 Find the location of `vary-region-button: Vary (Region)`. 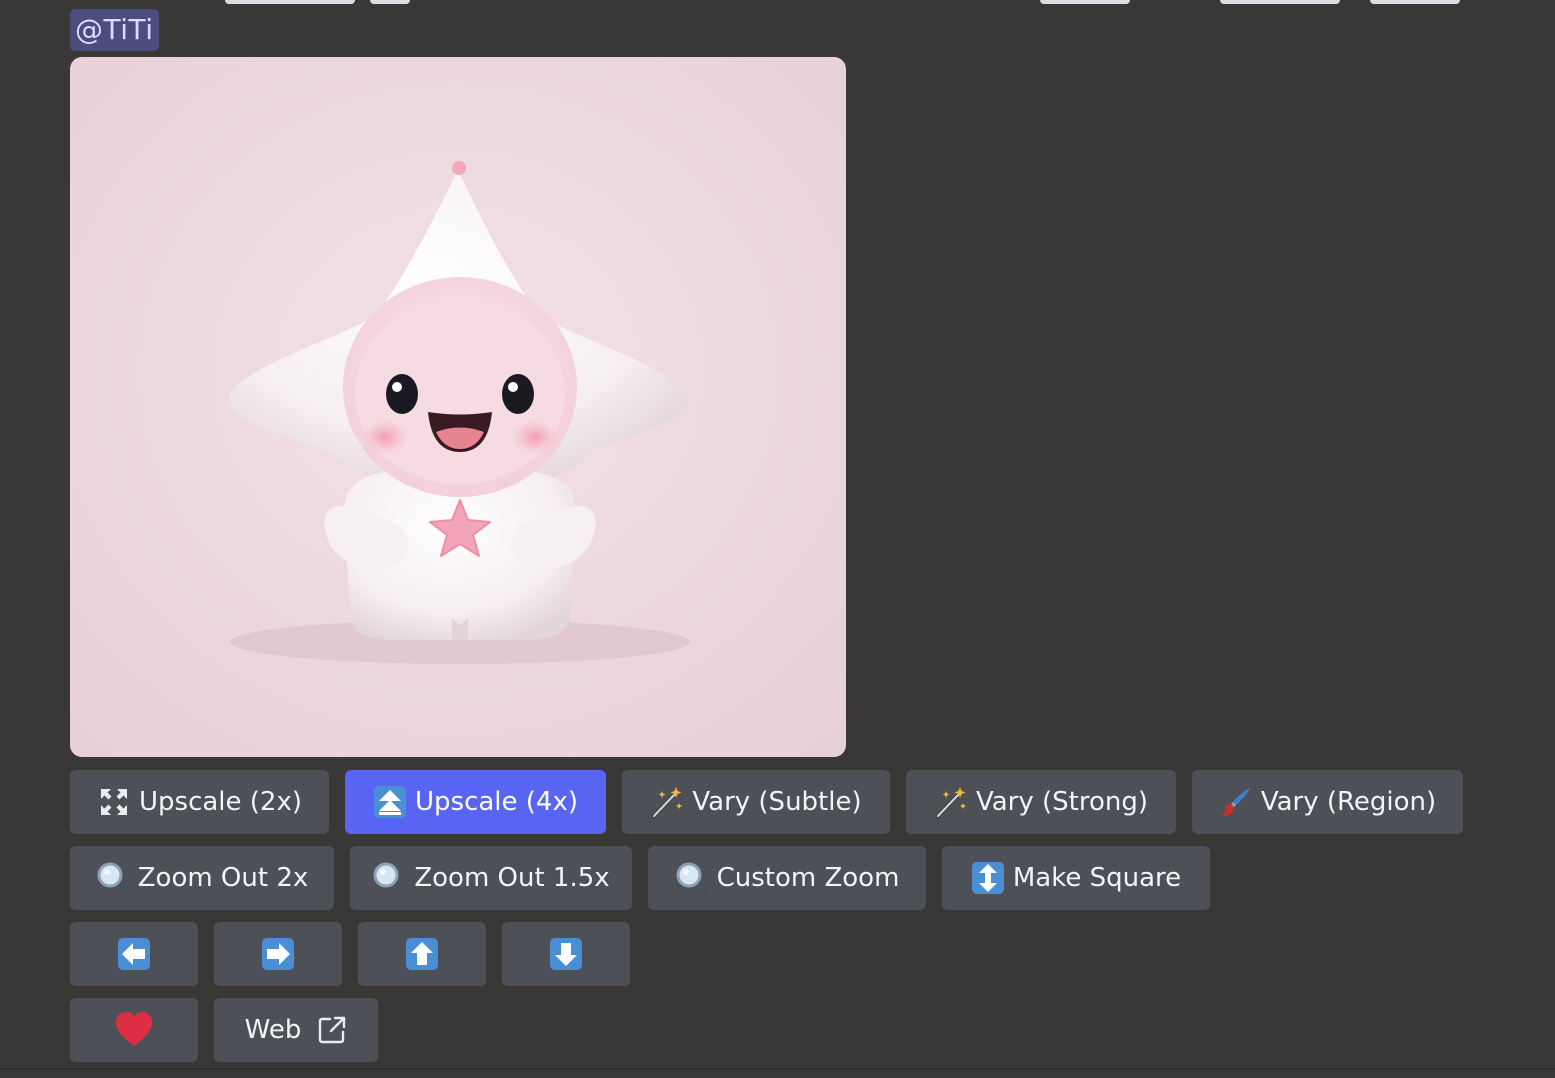

vary-region-button: Vary (Region) is located at coordinates (1327, 802).